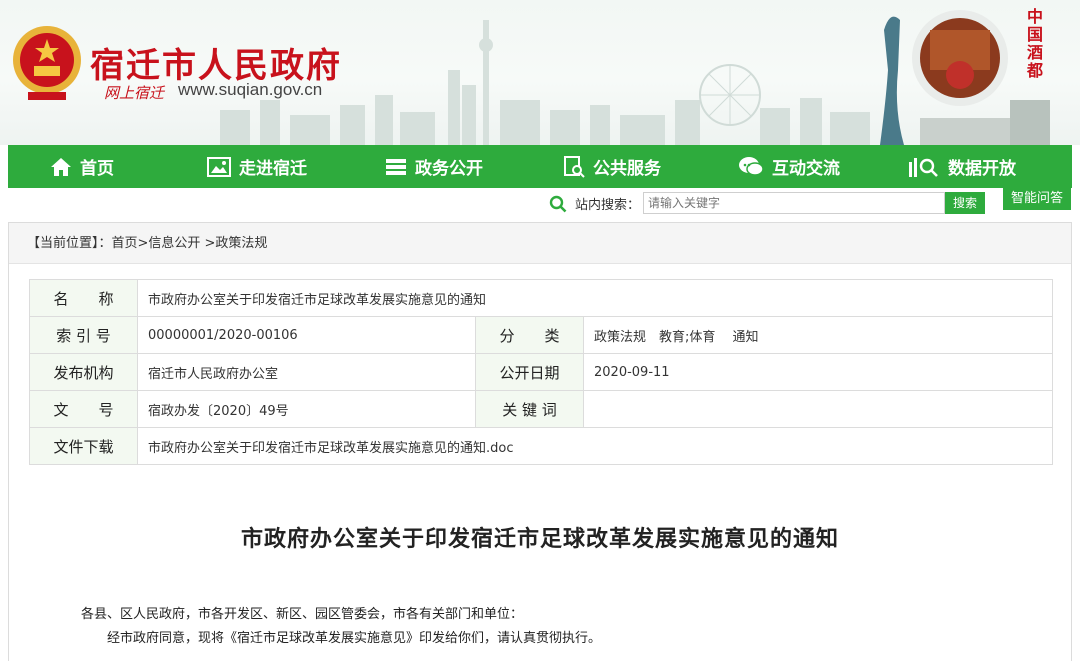 Image resolution: width=1080 pixels, height=661 pixels. Describe the element at coordinates (529, 409) in the screenshot. I see `meta-label-keyword: 关 键 词` at that location.